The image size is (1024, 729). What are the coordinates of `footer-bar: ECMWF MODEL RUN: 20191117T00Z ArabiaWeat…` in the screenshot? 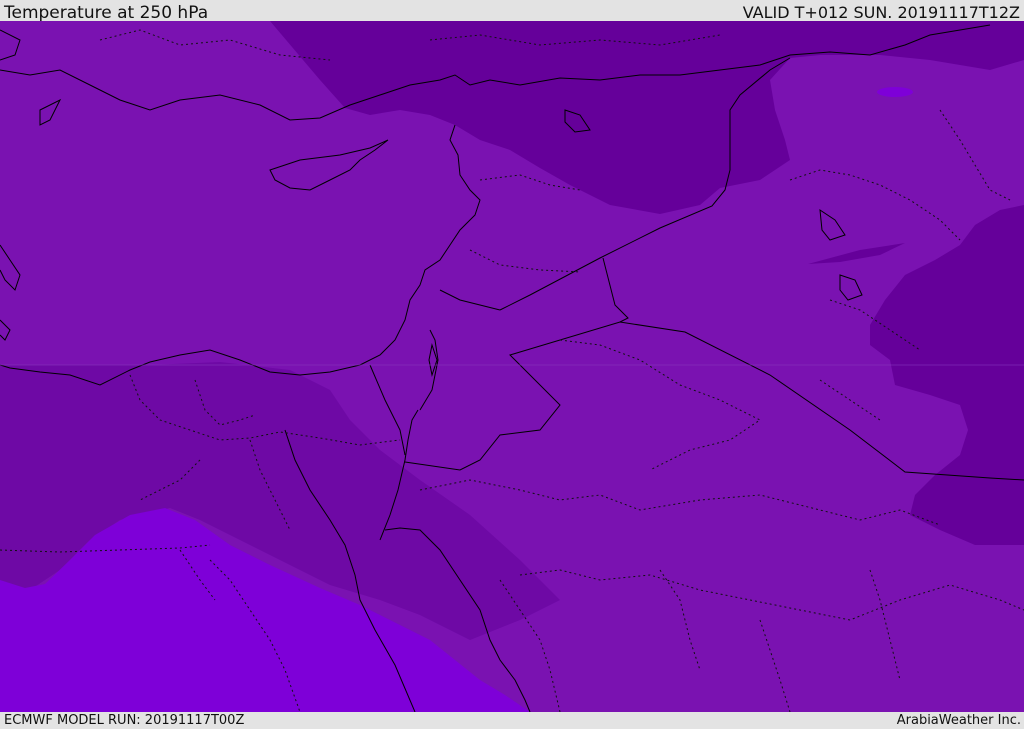 It's located at (512, 720).